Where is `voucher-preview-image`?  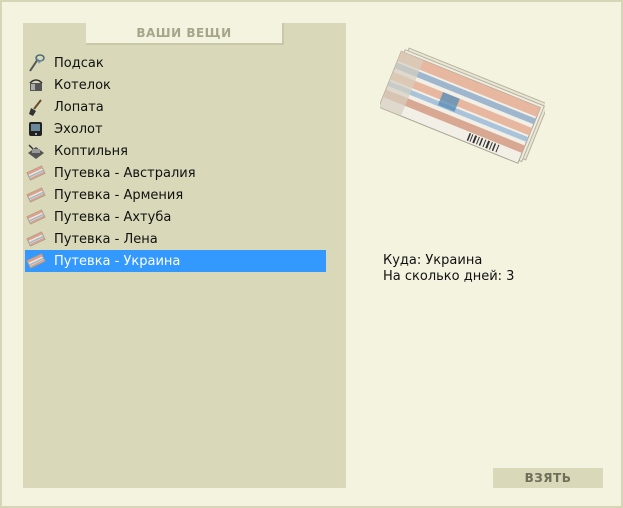
voucher-preview-image is located at coordinates (462, 105).